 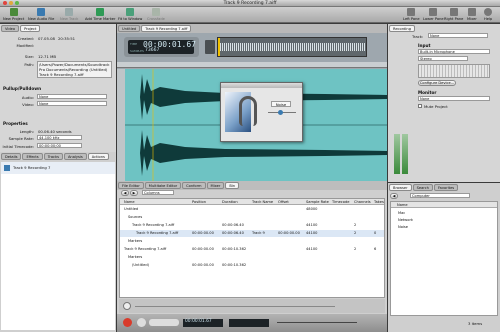 What do you see at coordinates (317, 202) in the screenshot?
I see `col-sample-rate: Sample Rate` at bounding box center [317, 202].